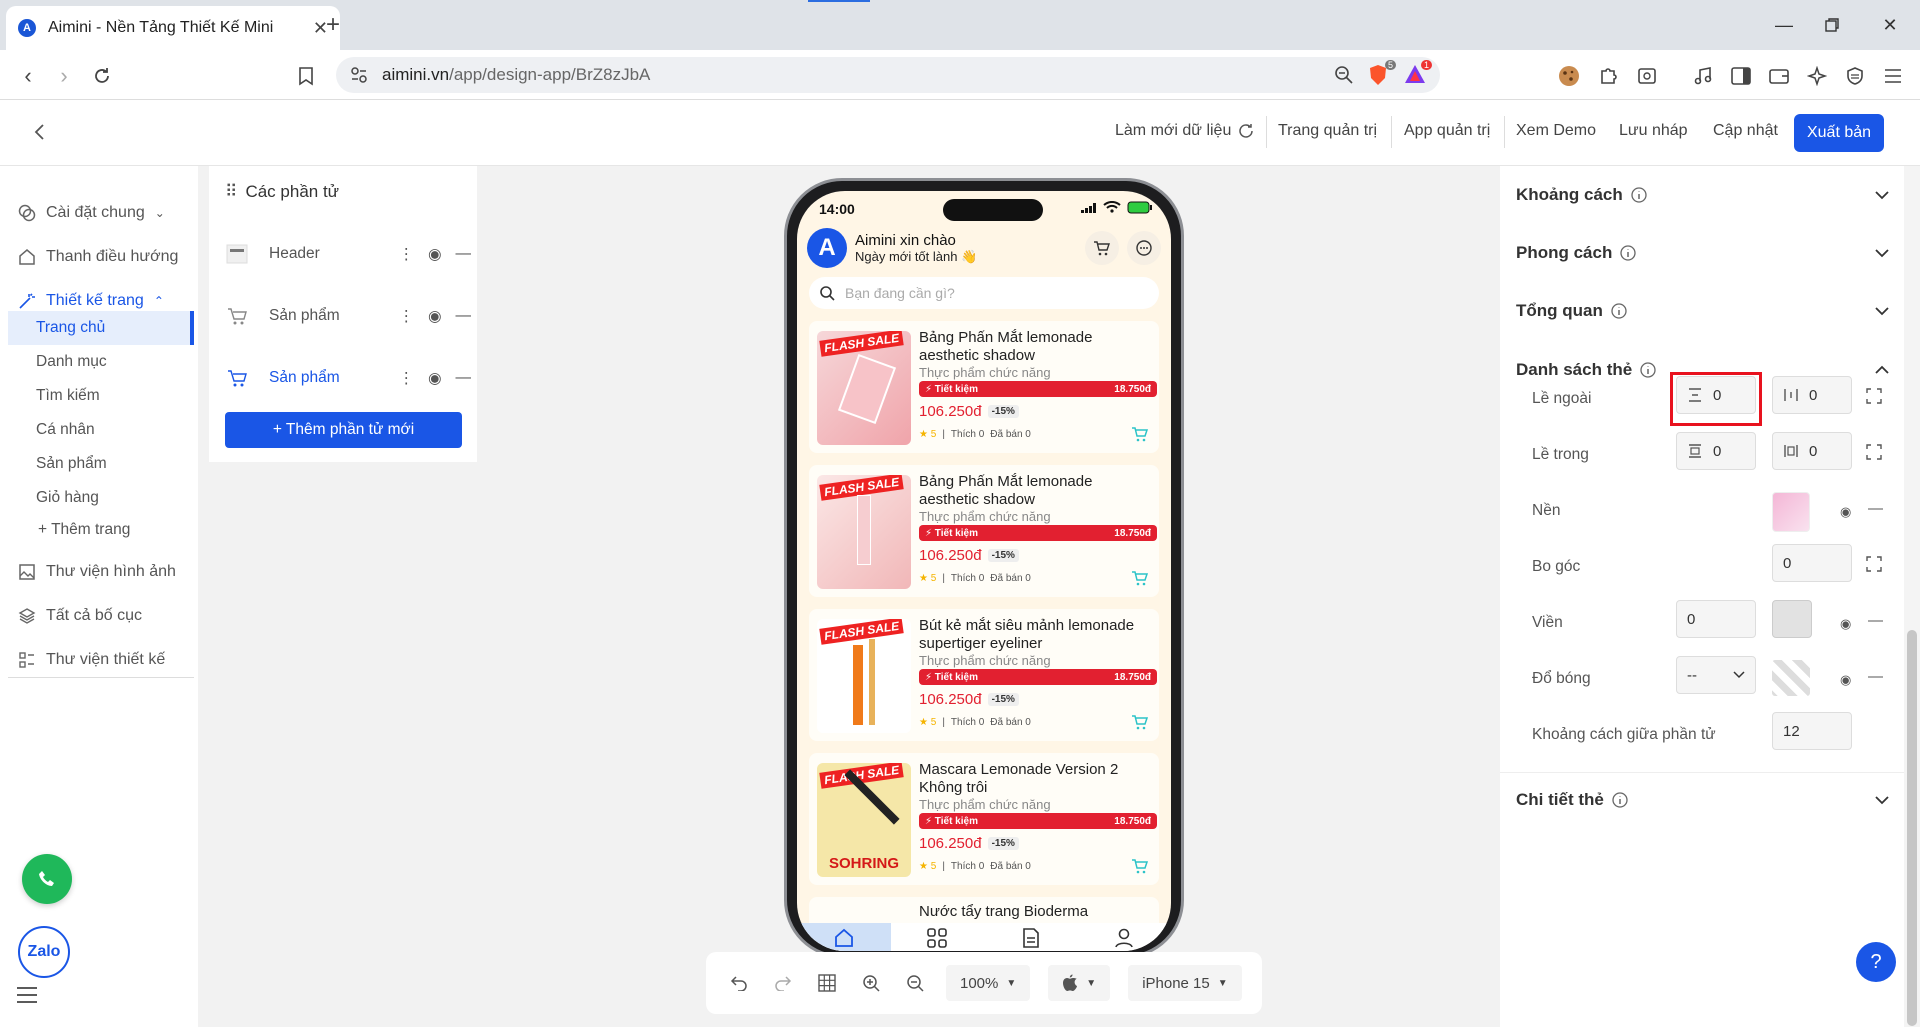 Image resolution: width=1920 pixels, height=1027 pixels. Describe the element at coordinates (1125, 937) in the screenshot. I see `nav-profile-icon` at that location.